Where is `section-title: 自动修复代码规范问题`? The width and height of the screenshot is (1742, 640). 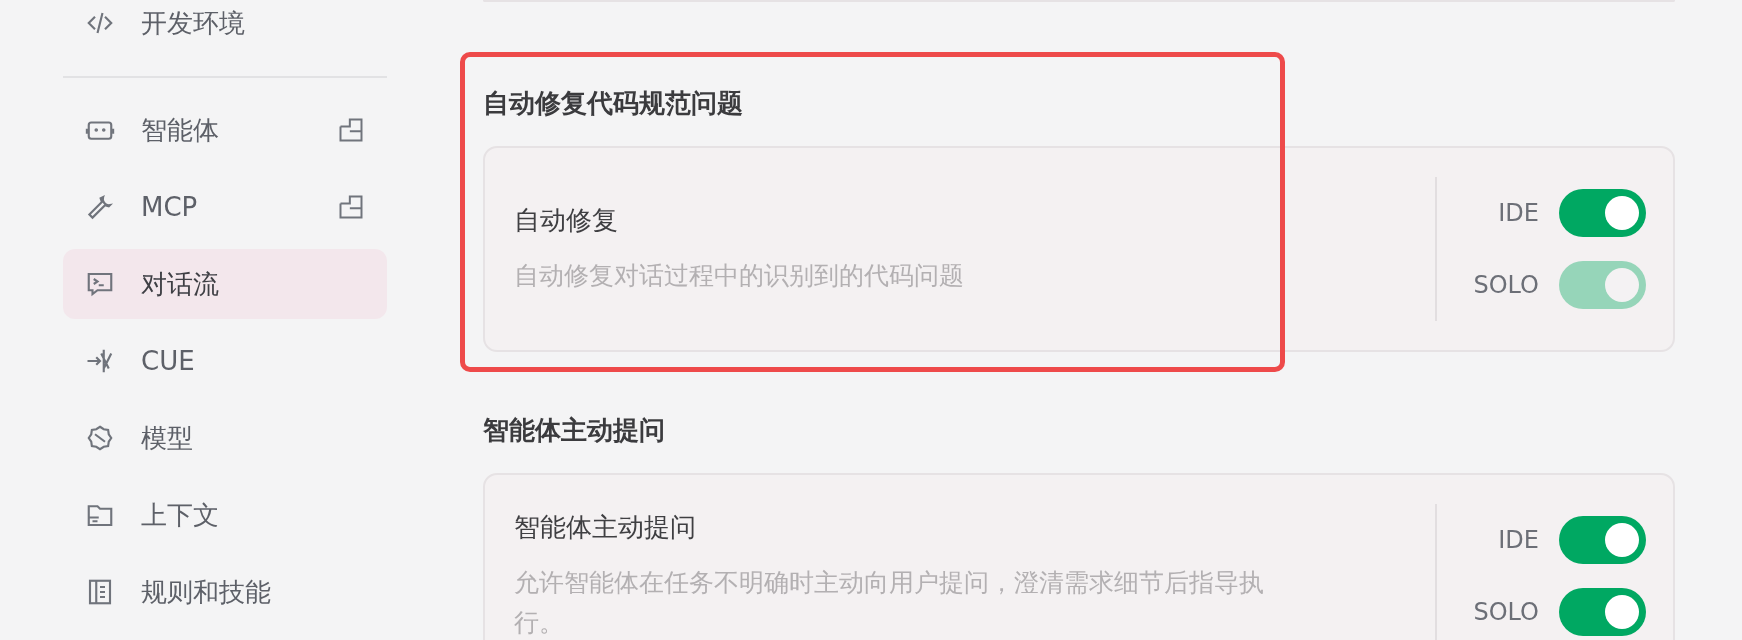 section-title: 自动修复代码规范问题 is located at coordinates (613, 103).